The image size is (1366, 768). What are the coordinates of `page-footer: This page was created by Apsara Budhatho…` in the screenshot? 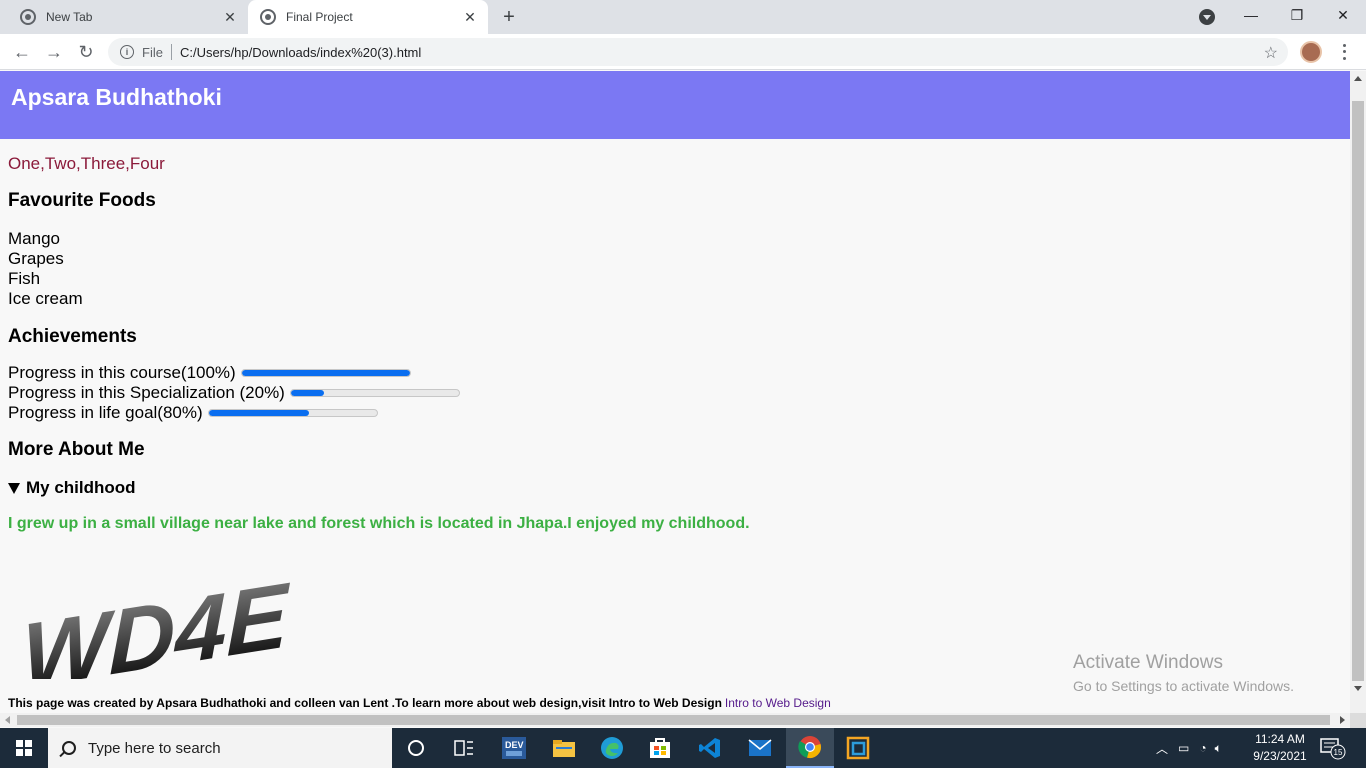 It's located at (419, 703).